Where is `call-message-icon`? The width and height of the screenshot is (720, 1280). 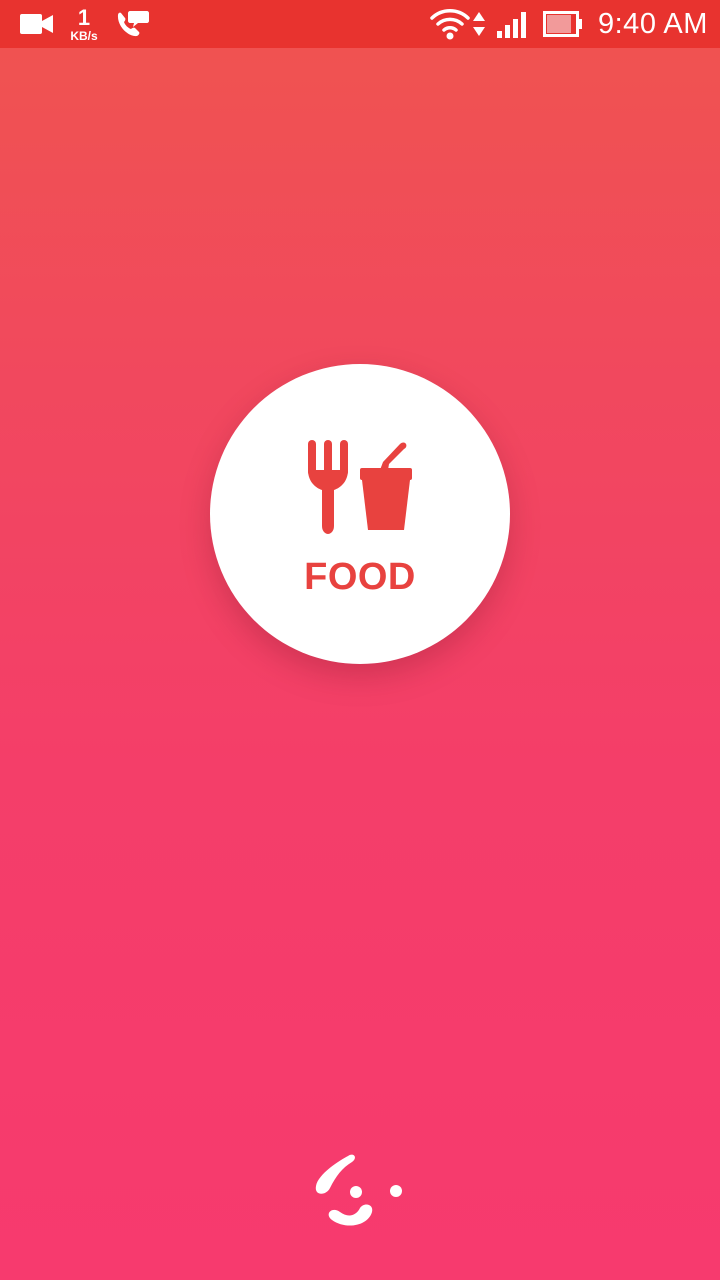
call-message-icon is located at coordinates (132, 24).